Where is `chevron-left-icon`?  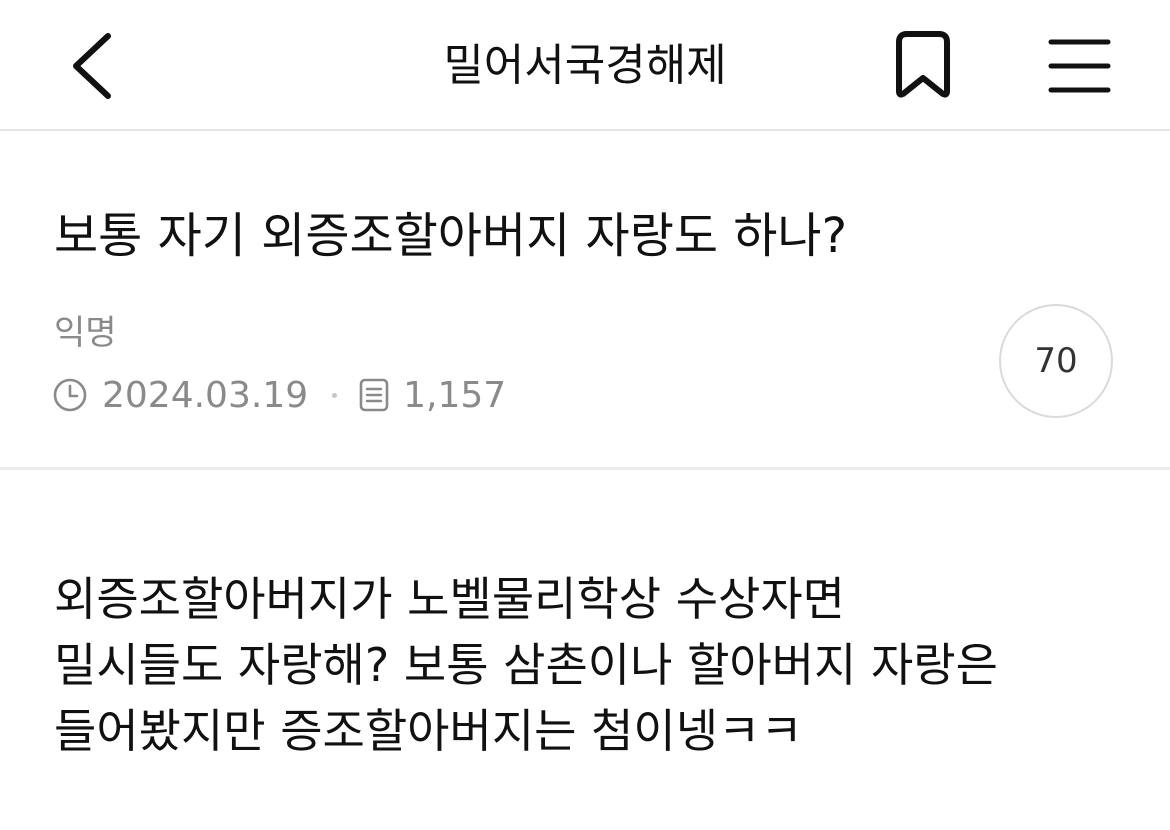
chevron-left-icon is located at coordinates (92, 66).